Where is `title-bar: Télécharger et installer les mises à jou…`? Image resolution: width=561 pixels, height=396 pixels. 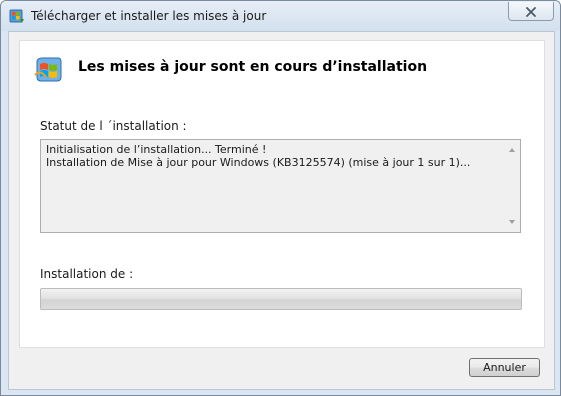
title-bar: Télécharger et installer les mises à jou… is located at coordinates (280, 16).